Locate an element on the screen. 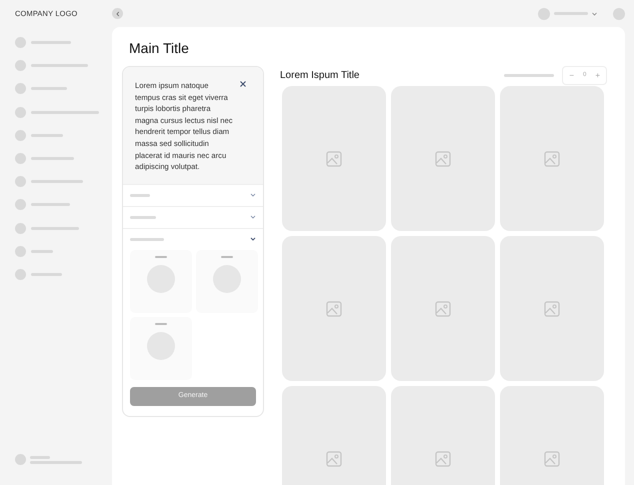 The height and width of the screenshot is (485, 634). back-button is located at coordinates (117, 13).